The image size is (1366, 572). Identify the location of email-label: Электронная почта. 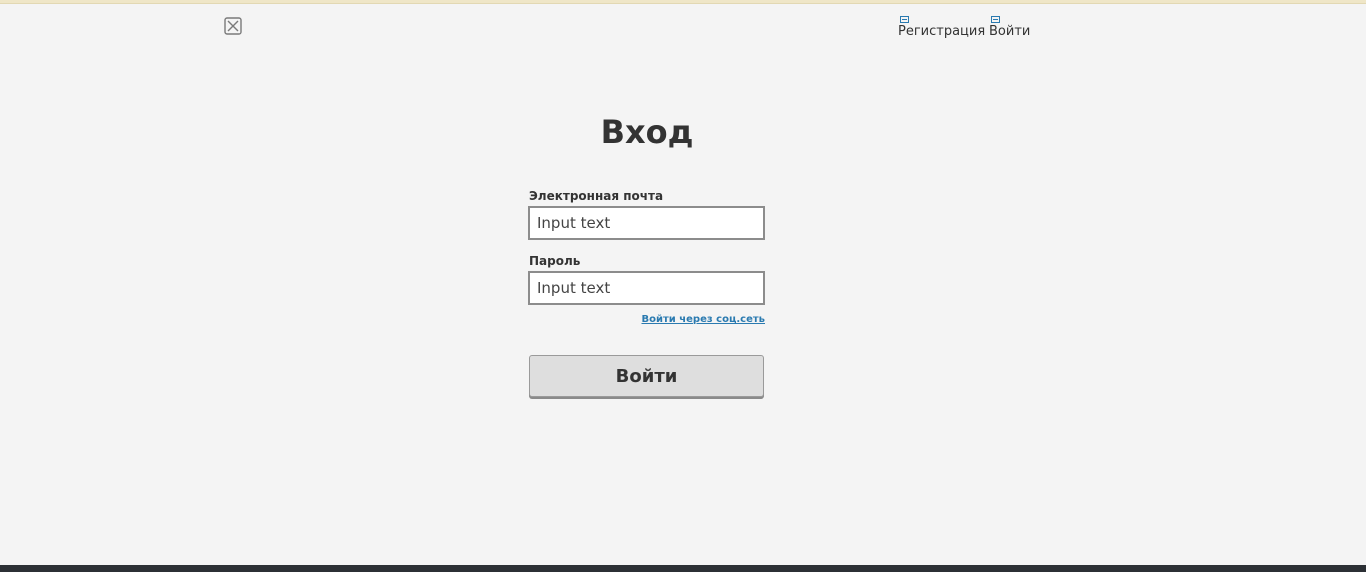
(596, 196).